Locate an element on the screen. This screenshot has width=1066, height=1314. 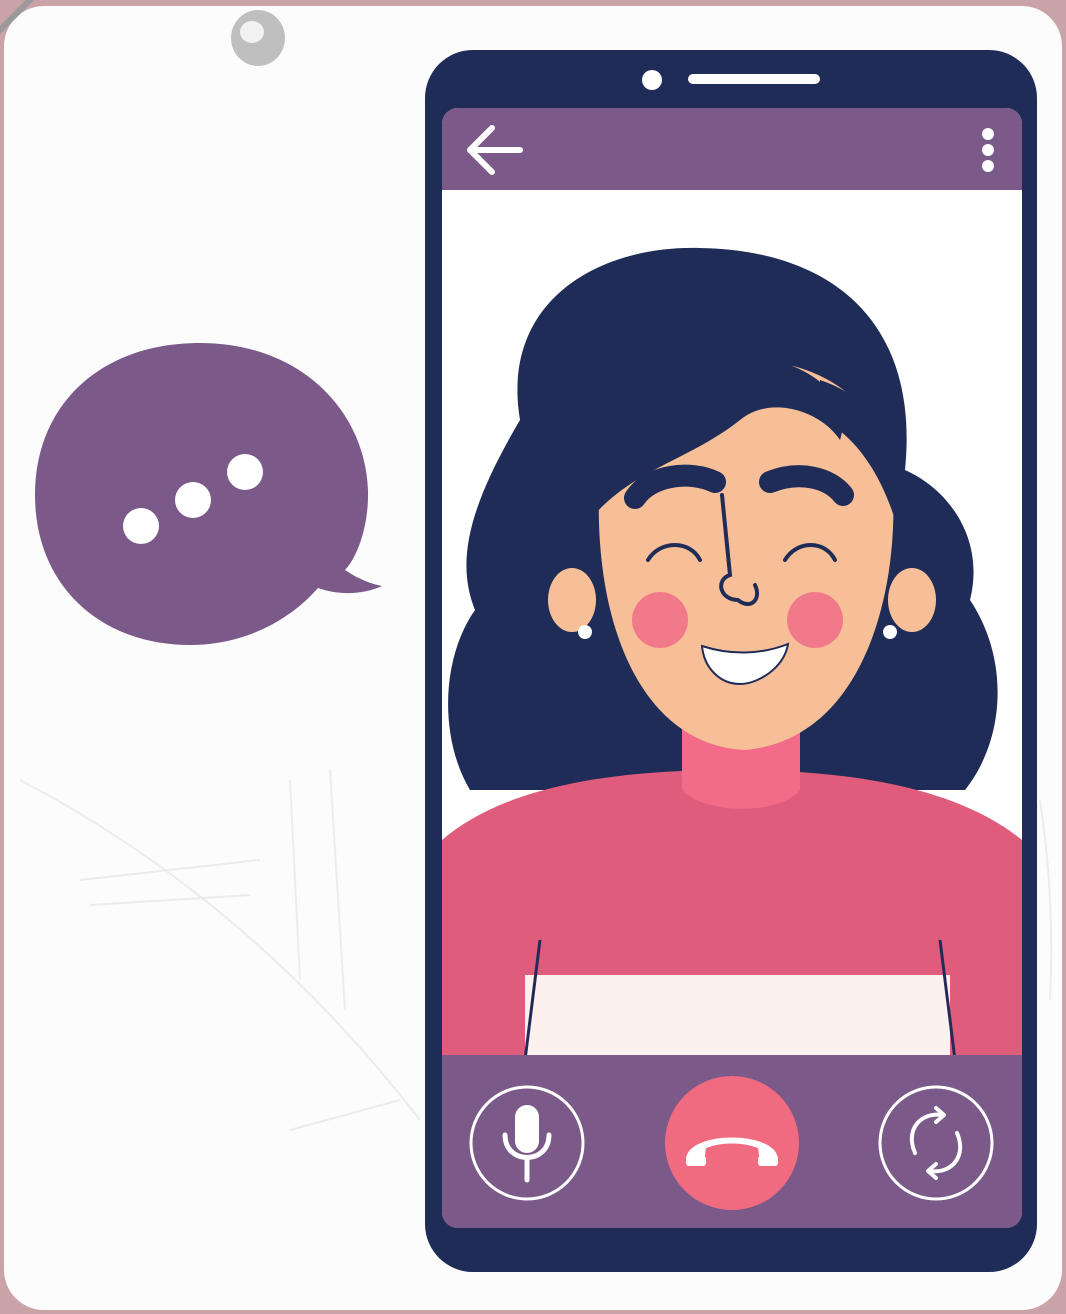
camera-dot is located at coordinates (652, 80).